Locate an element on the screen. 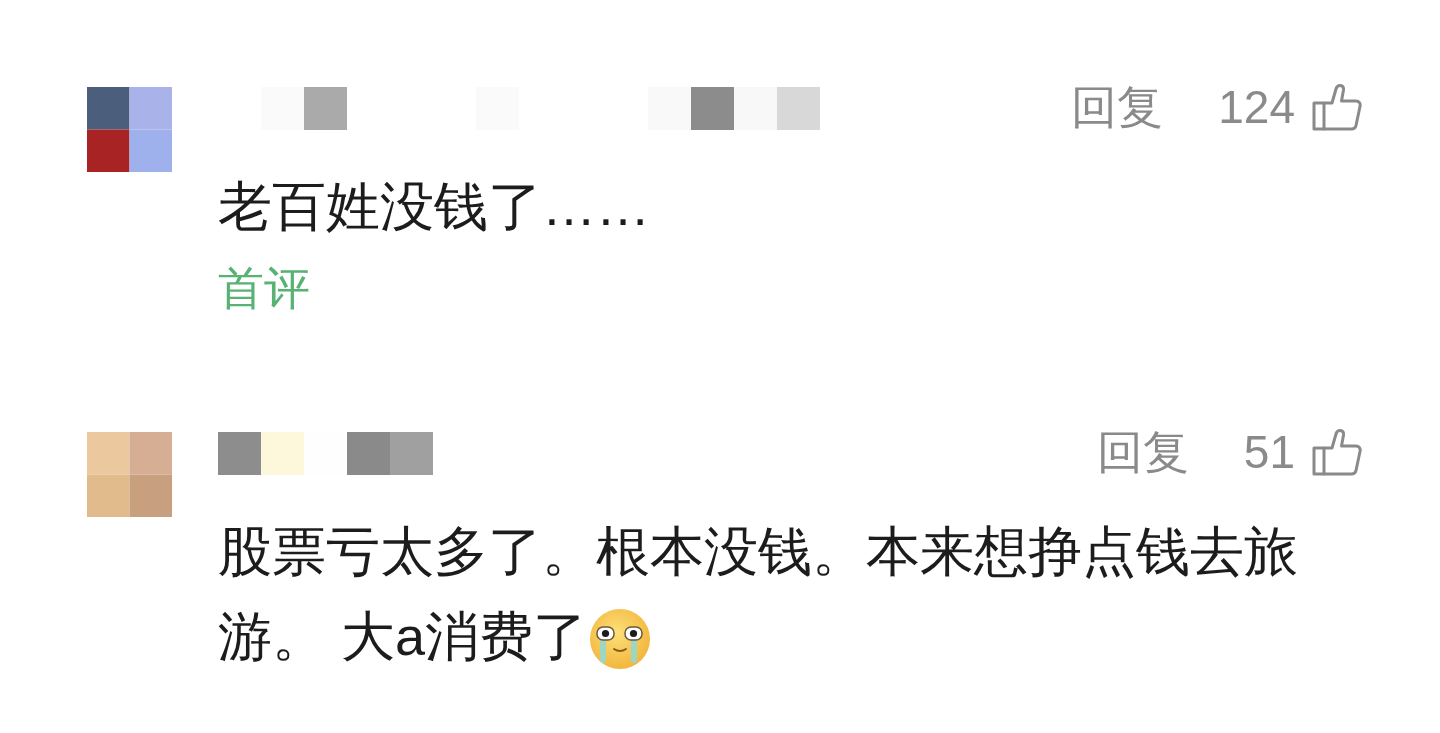 The height and width of the screenshot is (733, 1440). comment-text-line: 游。 大a消费了 is located at coordinates (403, 636).